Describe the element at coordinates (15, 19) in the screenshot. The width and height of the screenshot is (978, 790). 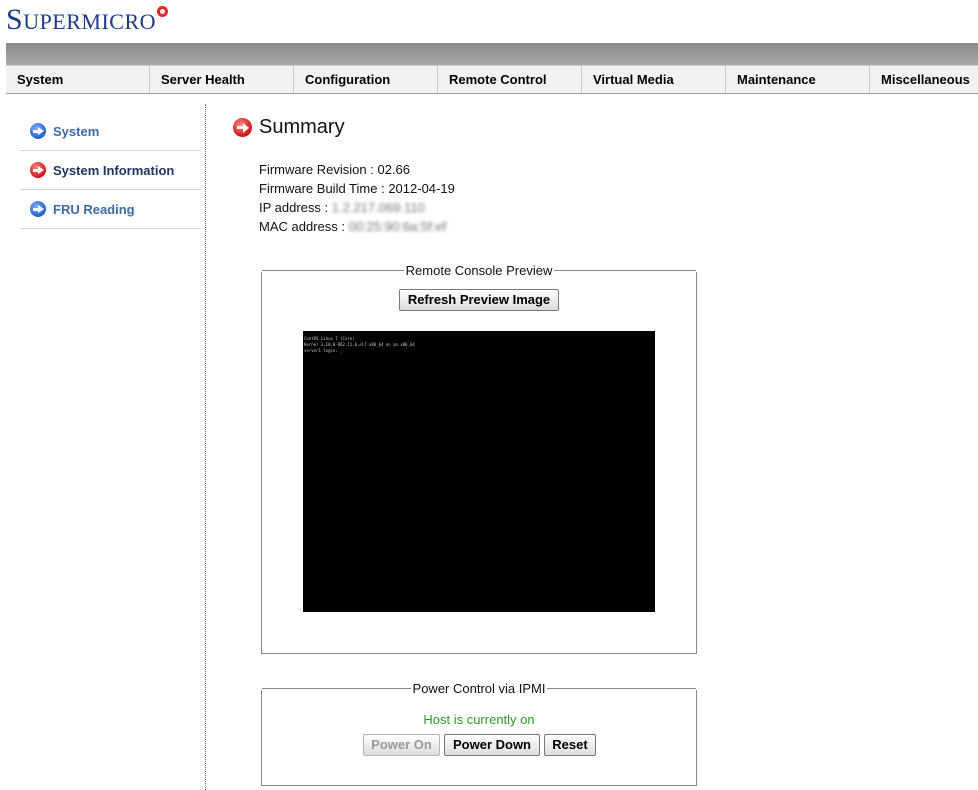
I see `logo-initial: S` at that location.